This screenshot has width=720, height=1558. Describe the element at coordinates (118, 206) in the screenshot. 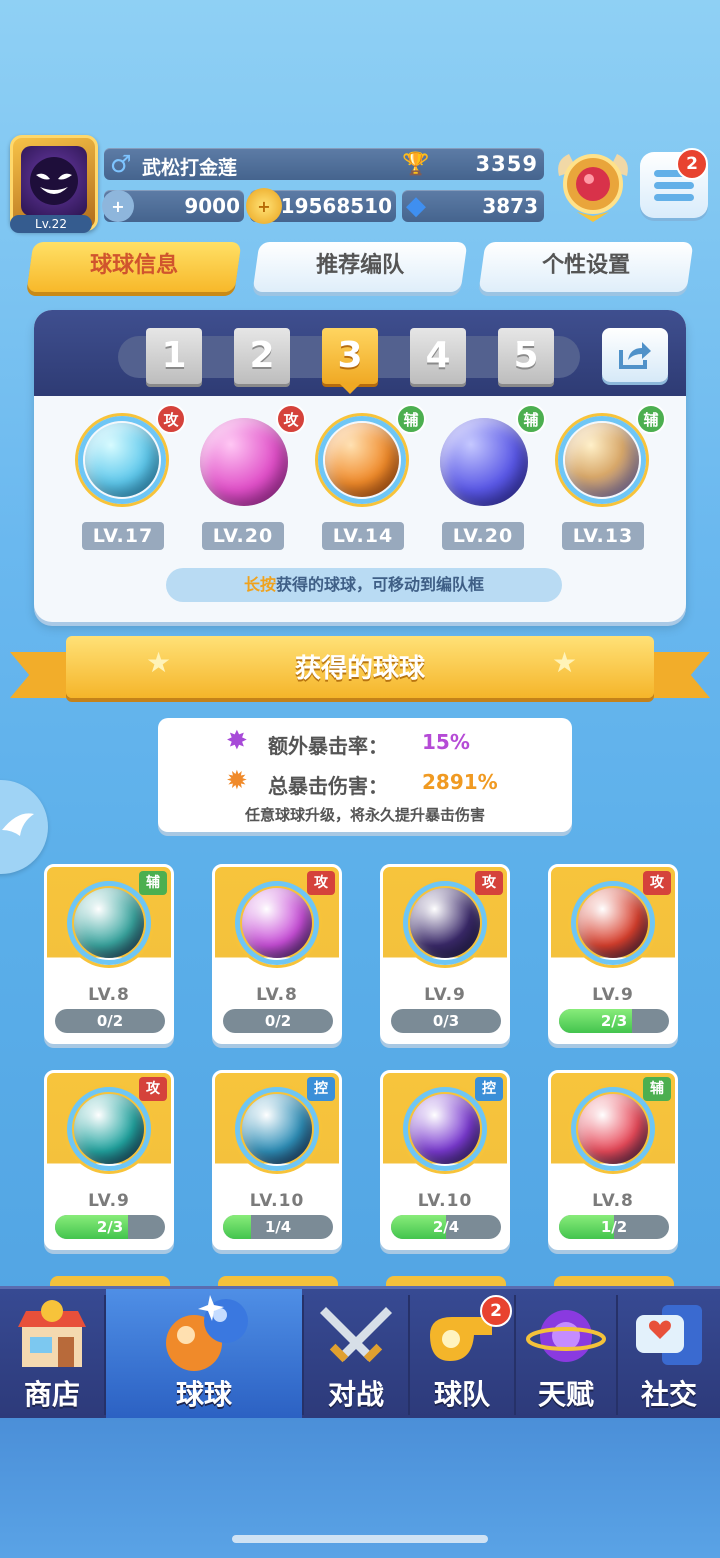

I see `energy-plus-icon: +` at that location.